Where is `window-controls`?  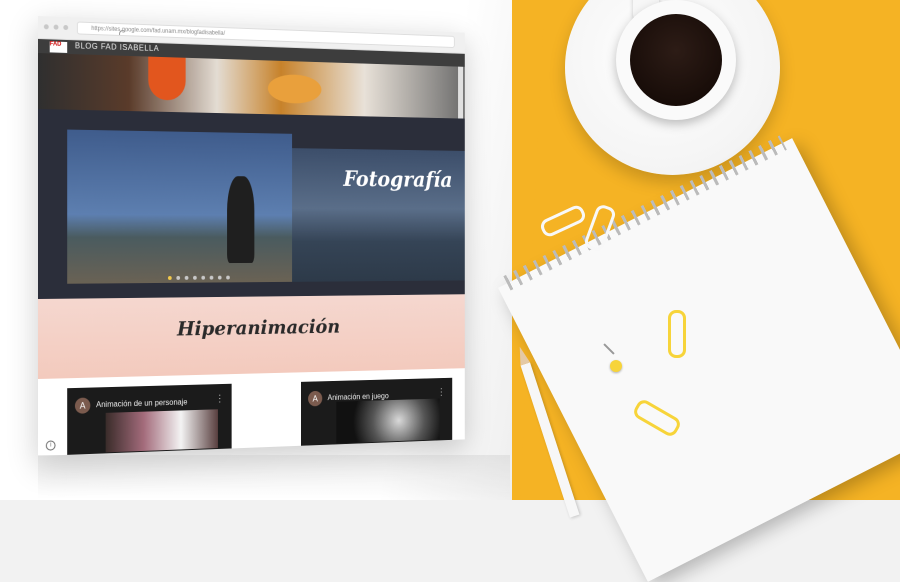 window-controls is located at coordinates (56, 27).